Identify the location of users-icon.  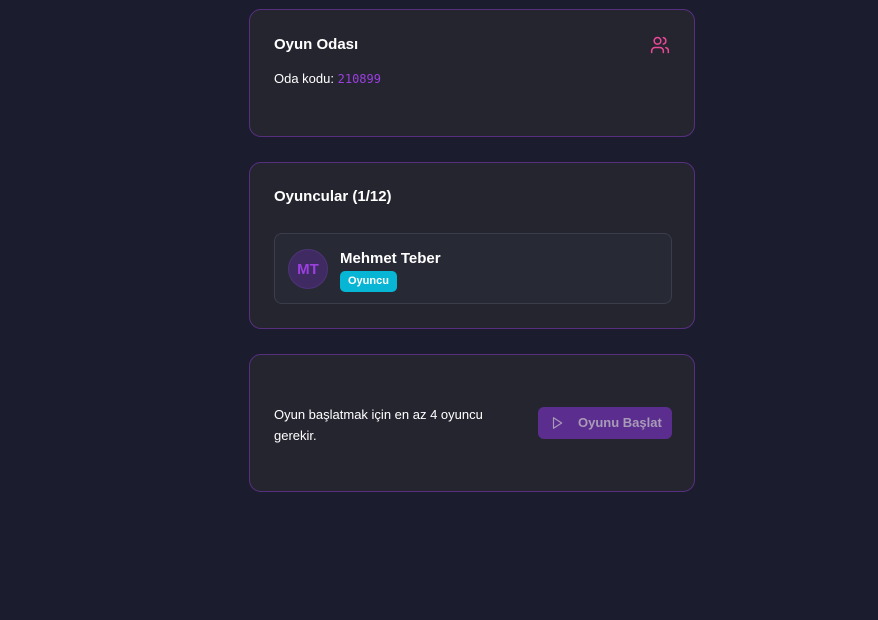
(660, 45).